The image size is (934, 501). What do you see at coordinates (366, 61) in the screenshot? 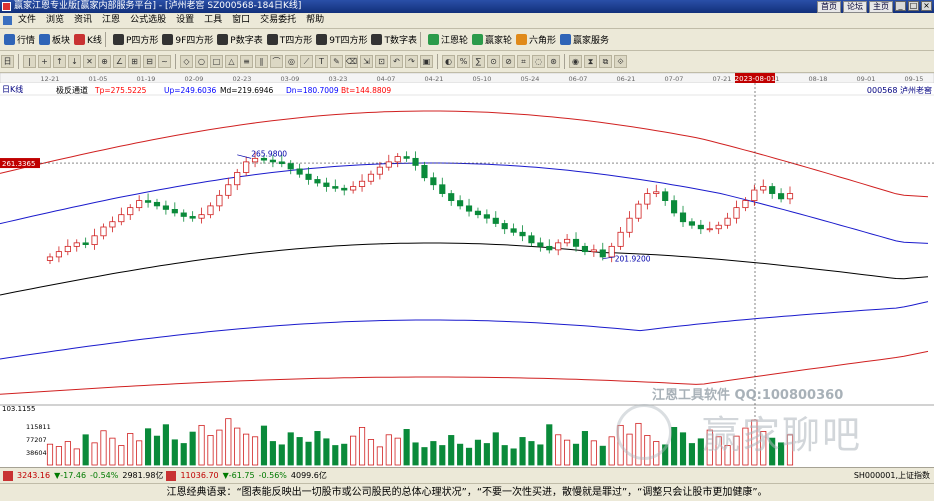
I see `draw-tool-icon-23: ⇲` at bounding box center [366, 61].